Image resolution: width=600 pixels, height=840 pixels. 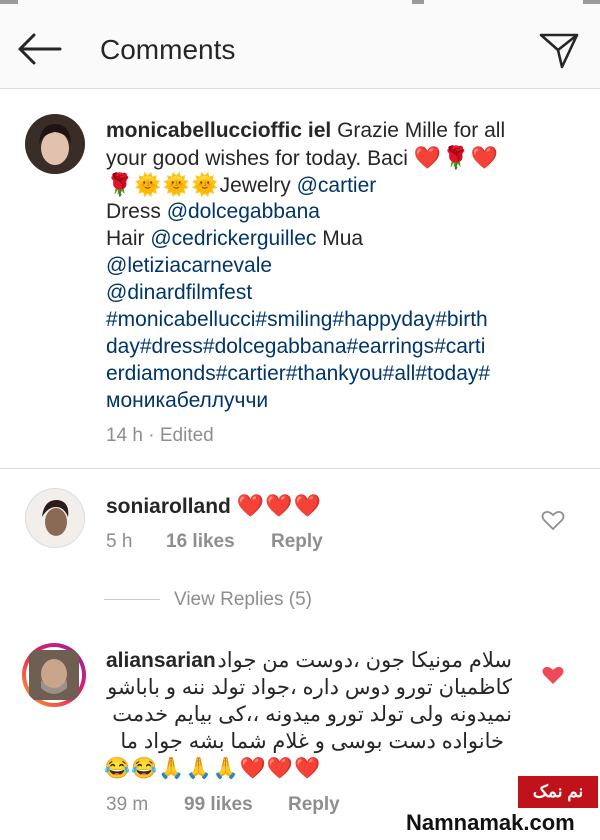 I want to click on view-replies-button: View Replies (5), so click(x=208, y=600).